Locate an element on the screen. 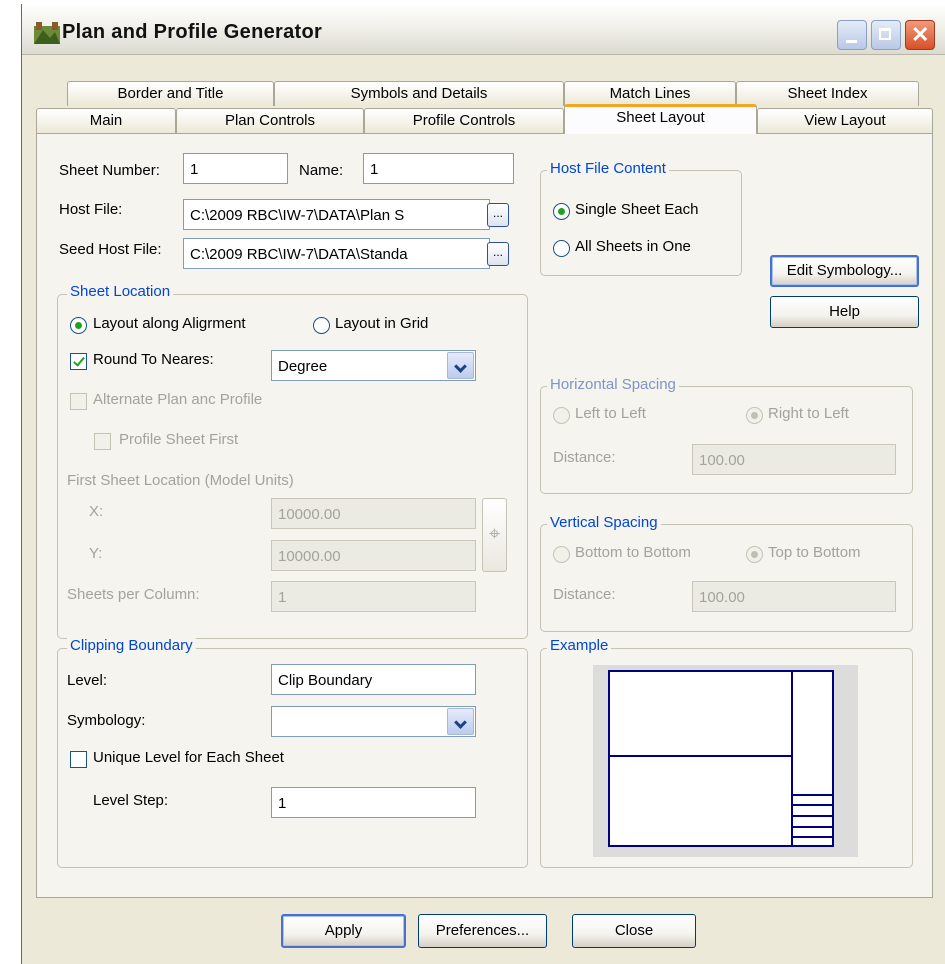  layout-in-grid-label: Layout in Grid is located at coordinates (381, 323).